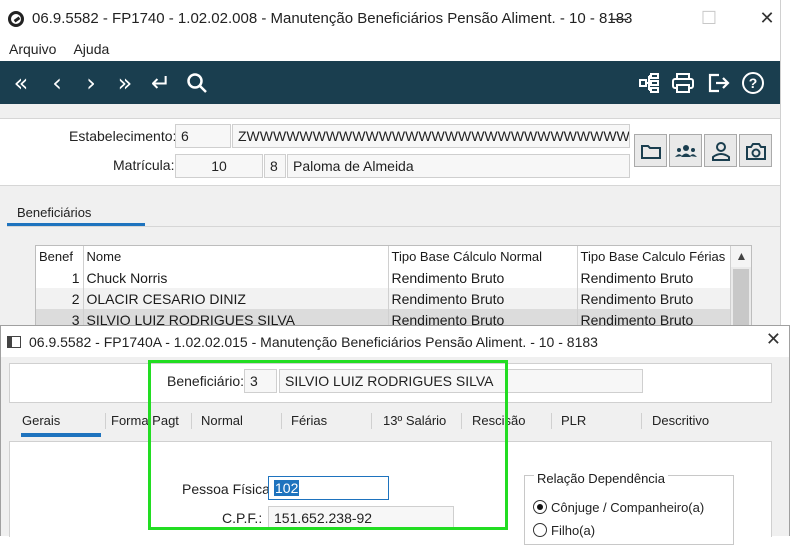 This screenshot has height=545, width=799. I want to click on window-icon, so click(14, 341).